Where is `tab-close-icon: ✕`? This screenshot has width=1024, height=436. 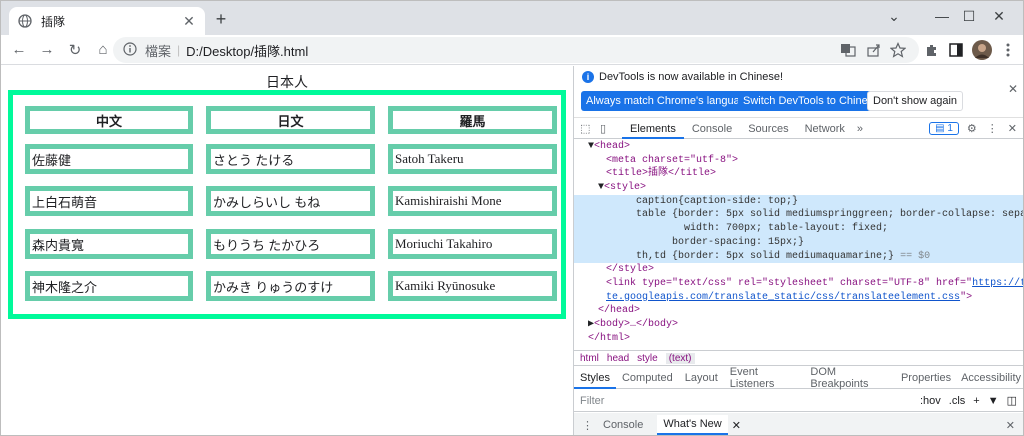 tab-close-icon: ✕ is located at coordinates (189, 21).